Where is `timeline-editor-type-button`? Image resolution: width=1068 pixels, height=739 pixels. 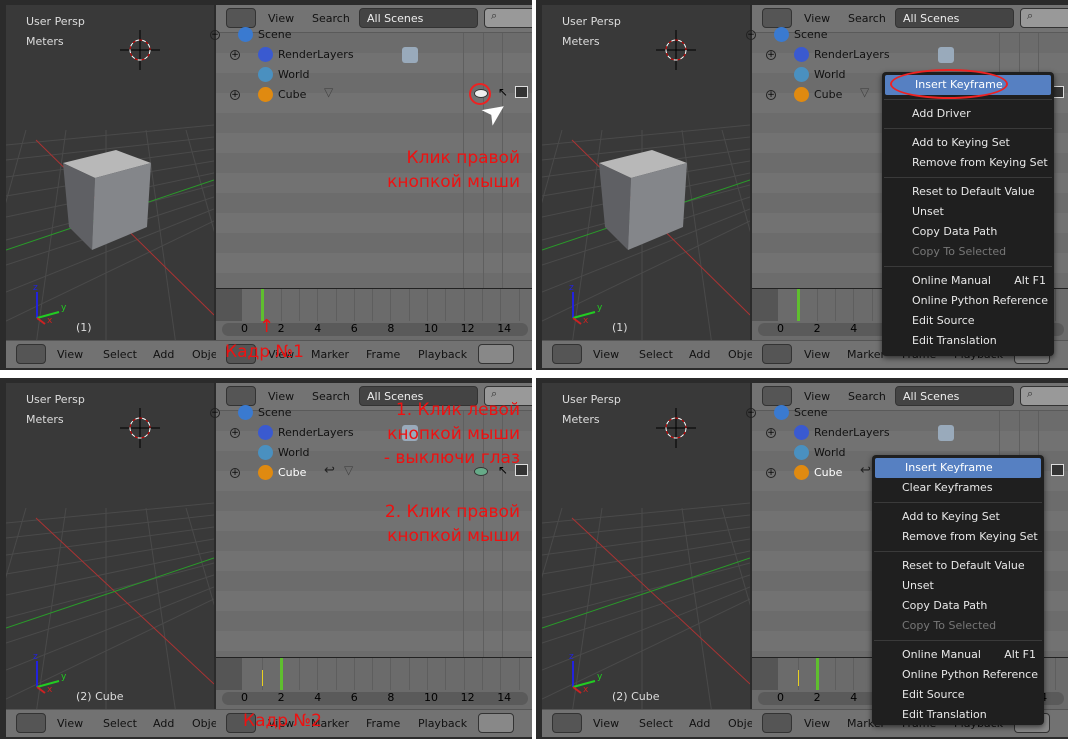 timeline-editor-type-button is located at coordinates (777, 354).